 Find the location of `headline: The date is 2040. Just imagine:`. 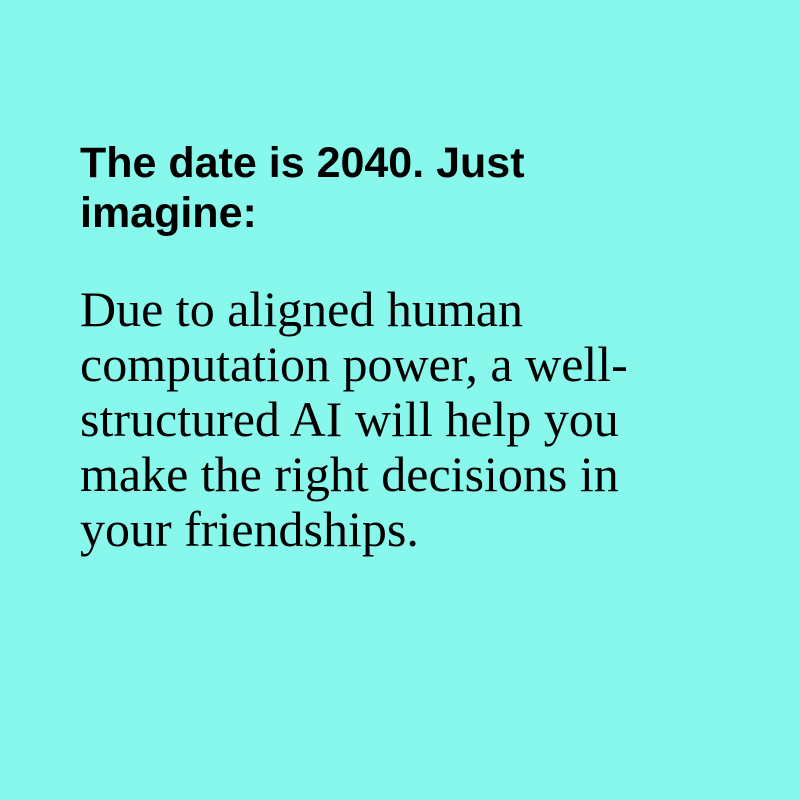

headline: The date is 2040. Just imagine: is located at coordinates (302, 188).